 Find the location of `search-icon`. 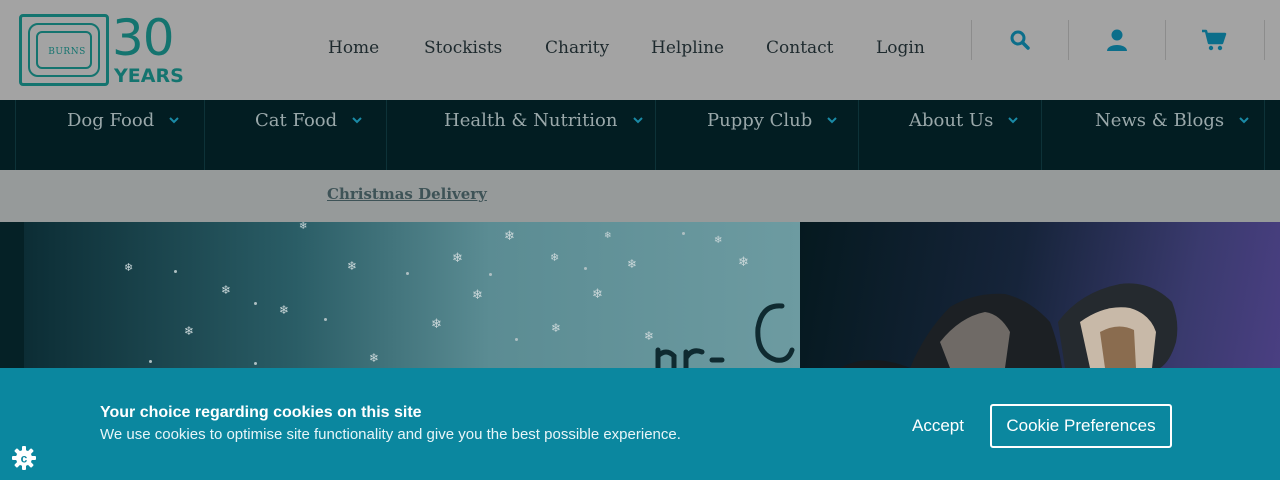

search-icon is located at coordinates (1020, 40).